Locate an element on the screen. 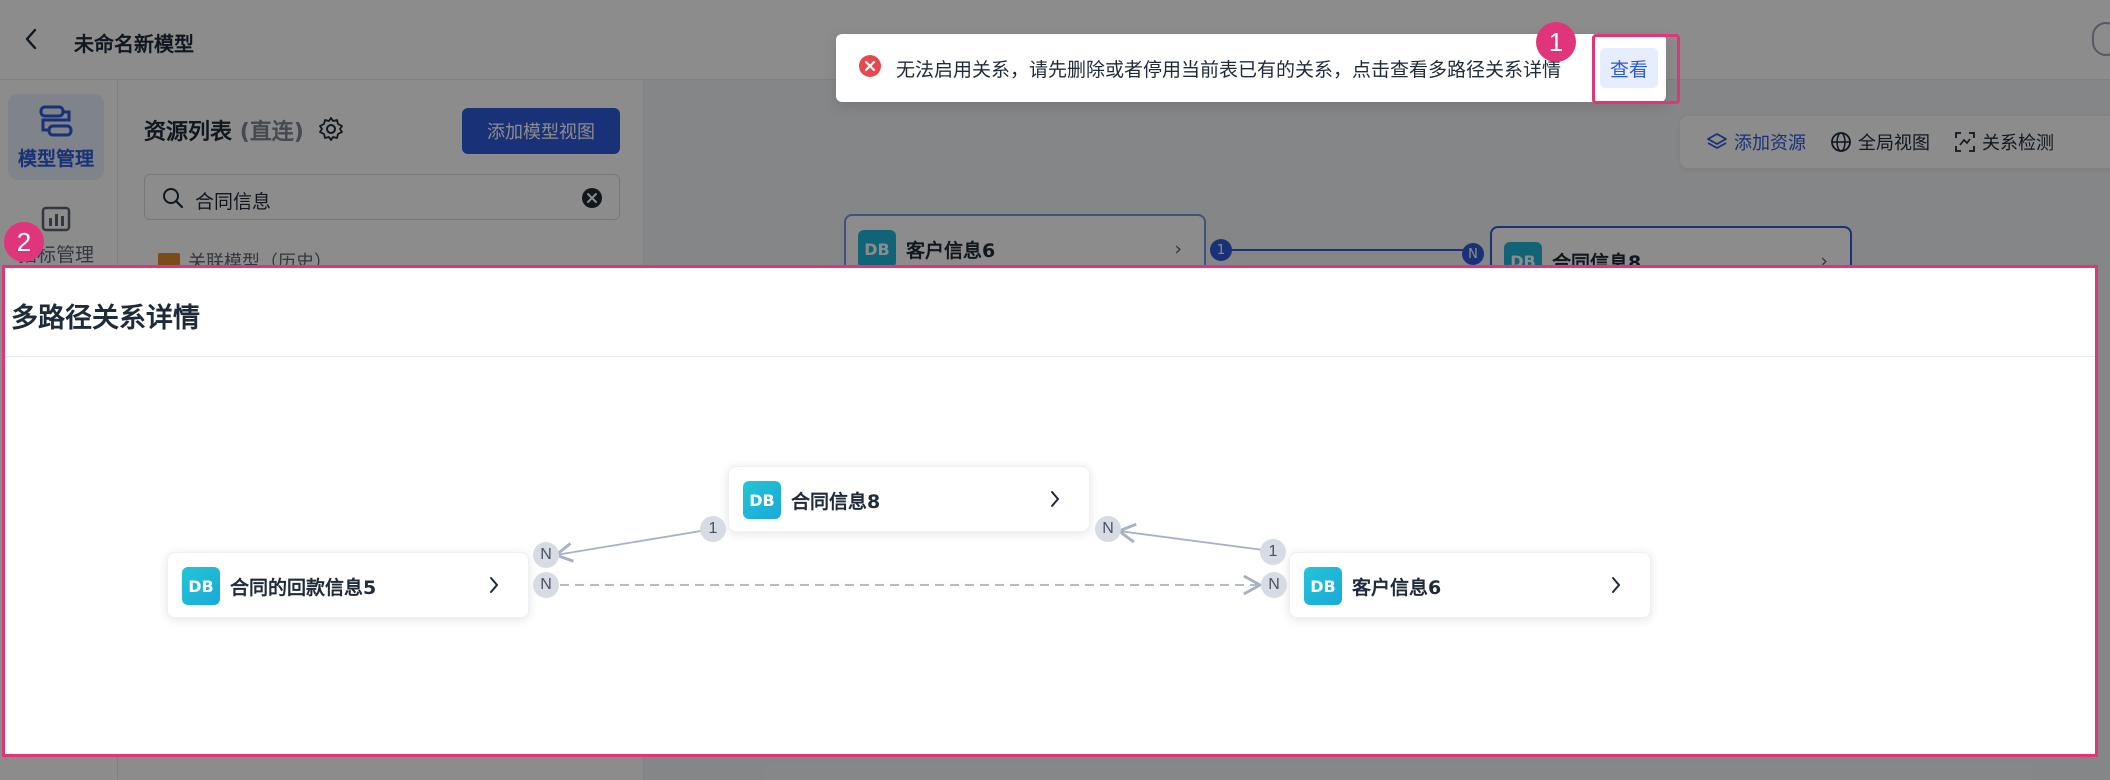 This screenshot has width=2110, height=780. error-icon is located at coordinates (870, 66).